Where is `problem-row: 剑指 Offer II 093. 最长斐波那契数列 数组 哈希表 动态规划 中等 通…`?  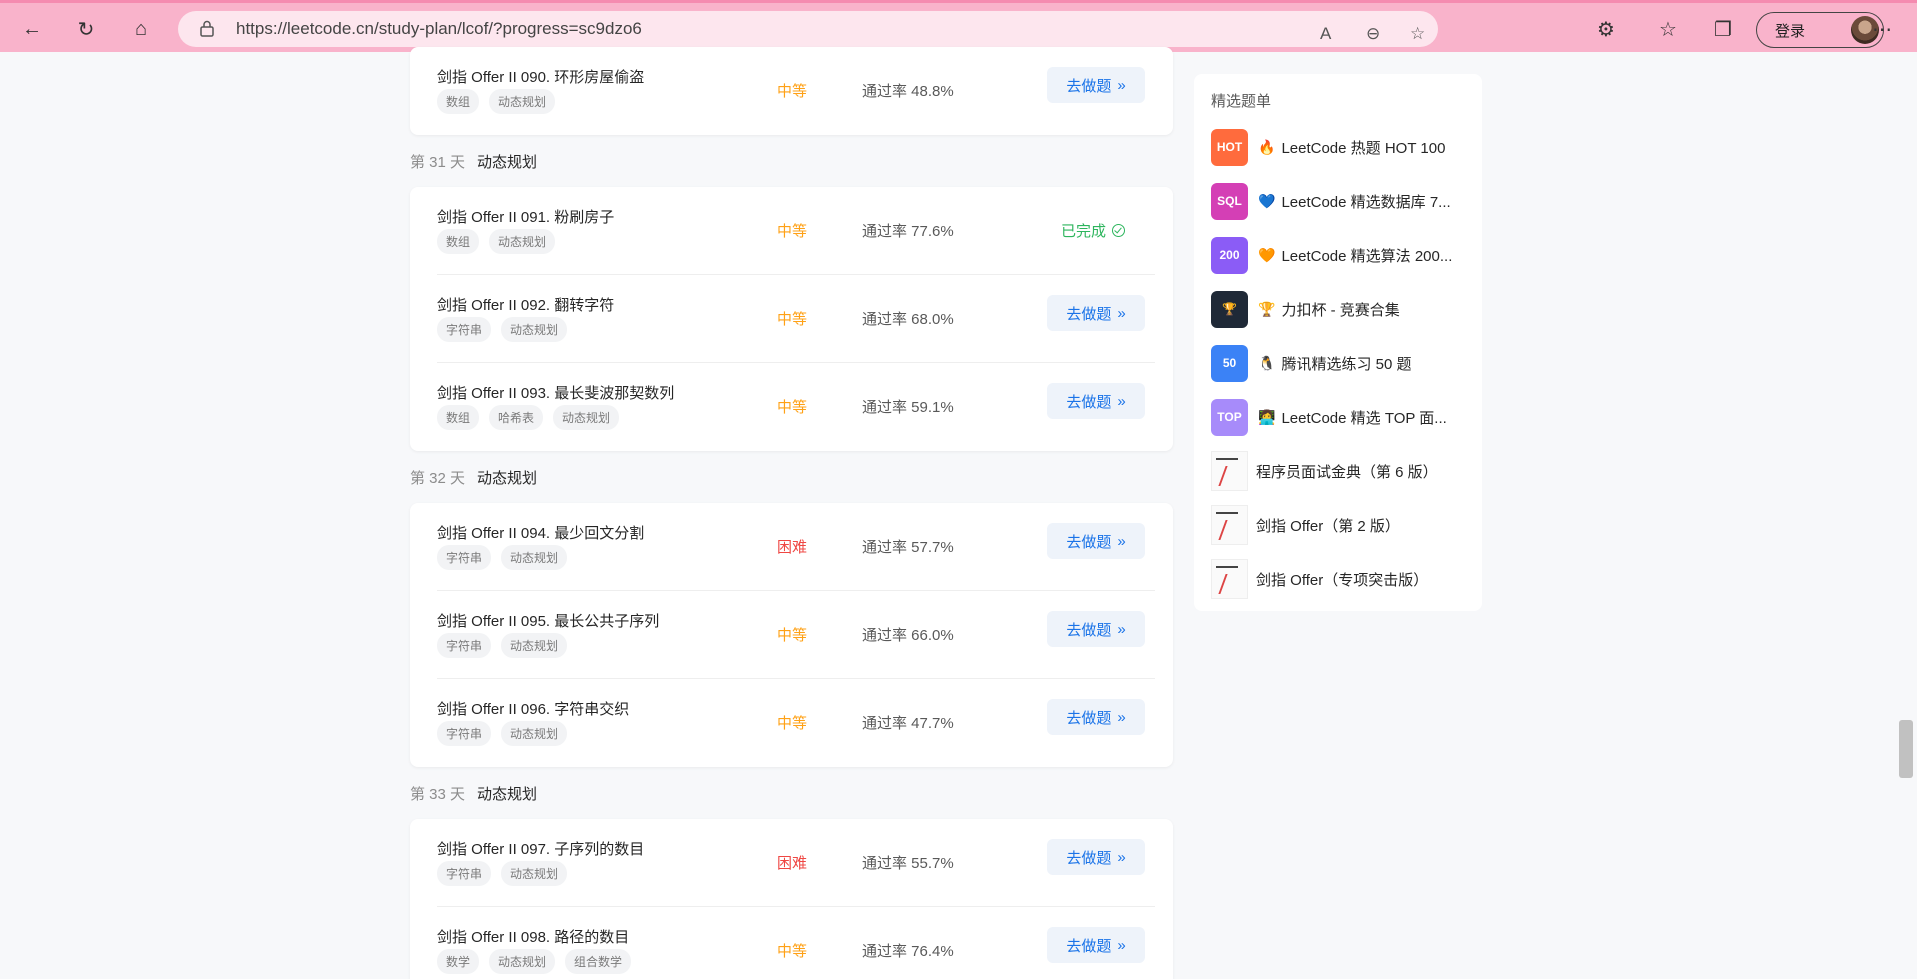 problem-row: 剑指 Offer II 093. 最长斐波那契数列 数组 哈希表 动态规划 中等 通… is located at coordinates (796, 407).